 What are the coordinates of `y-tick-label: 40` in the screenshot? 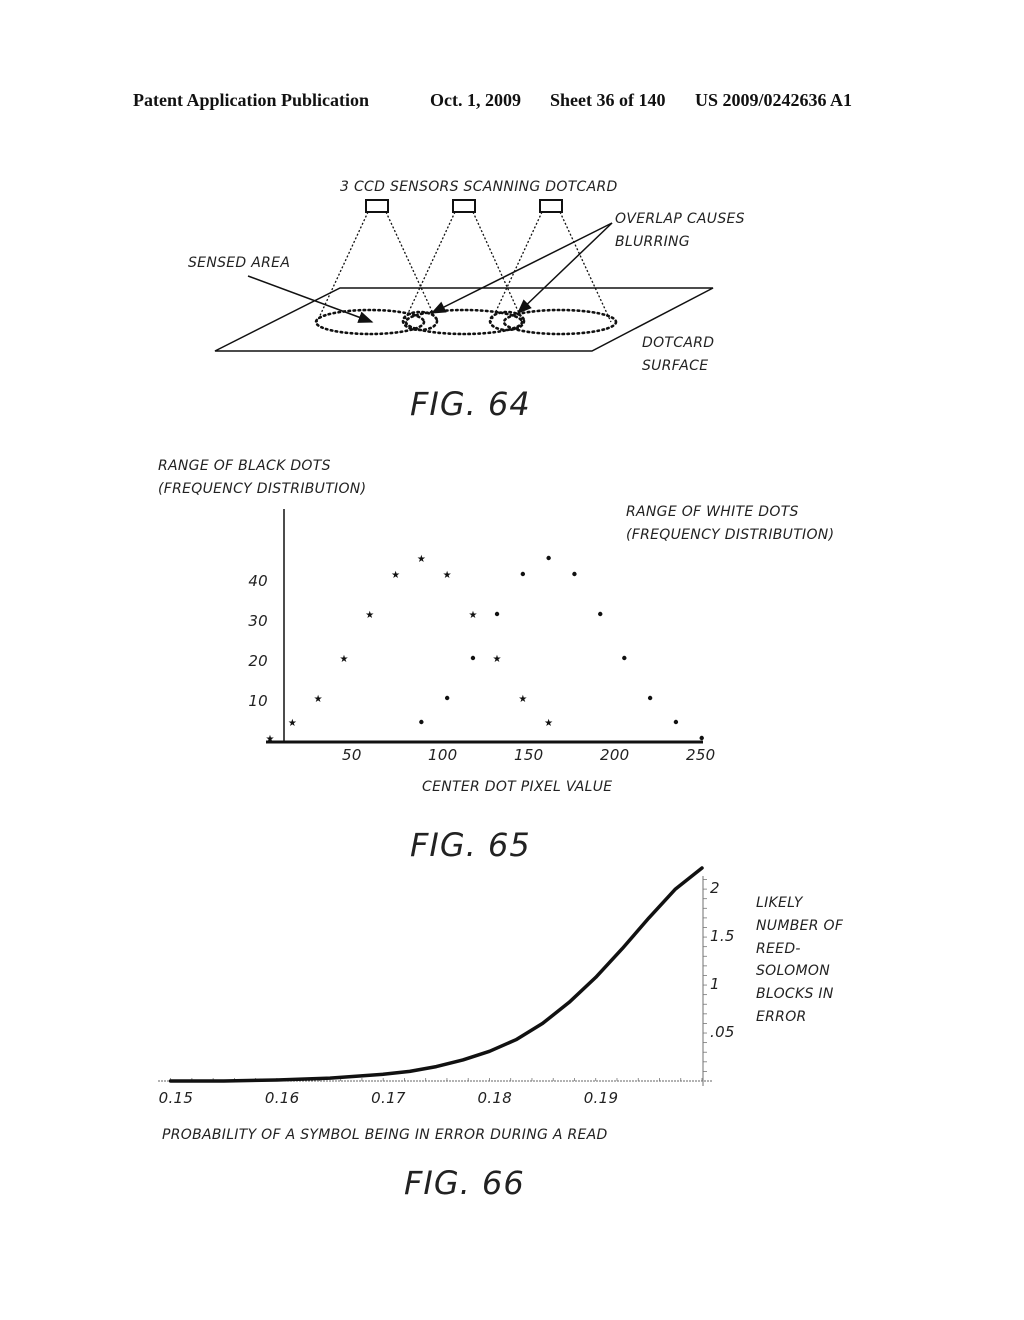 It's located at (258, 581).